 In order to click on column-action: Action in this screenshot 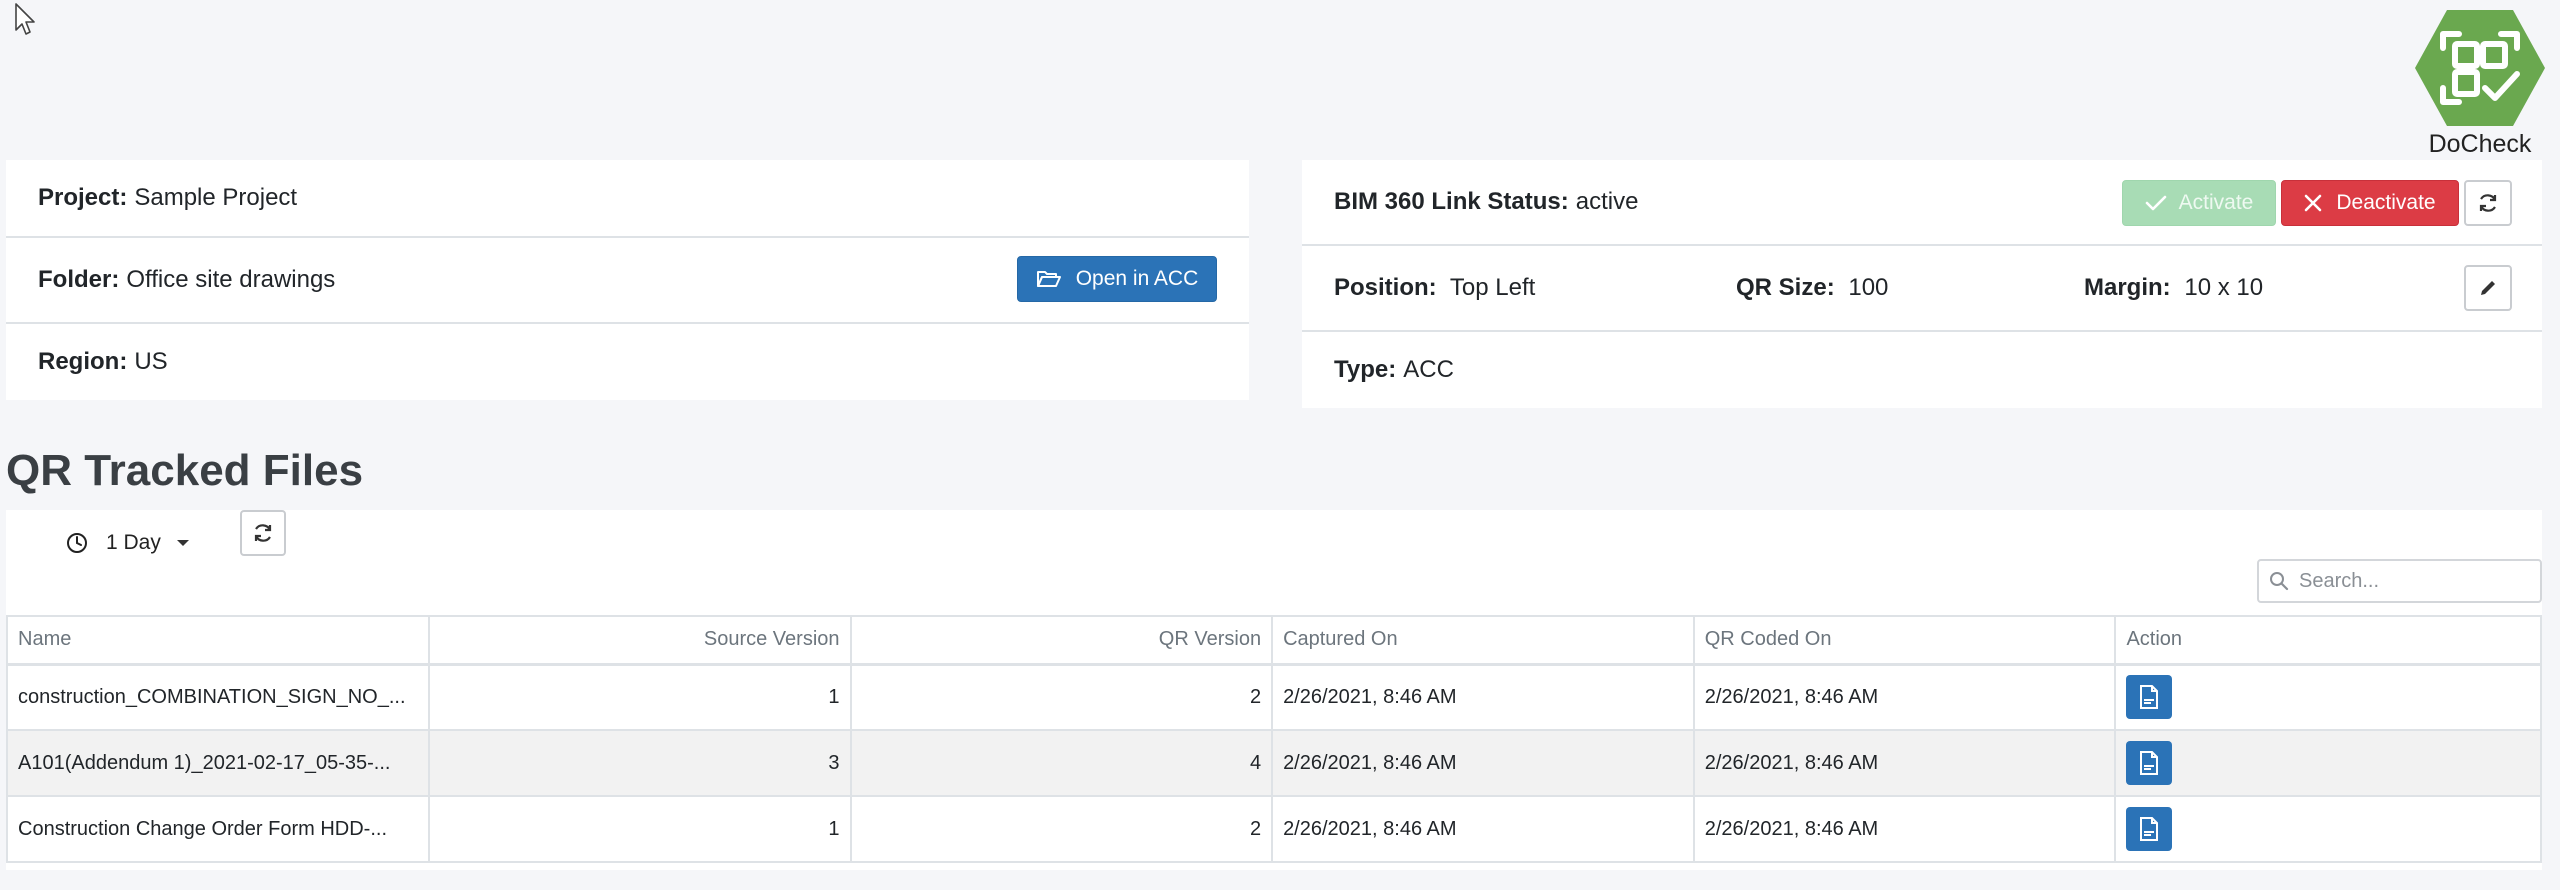, I will do `click(2328, 640)`.